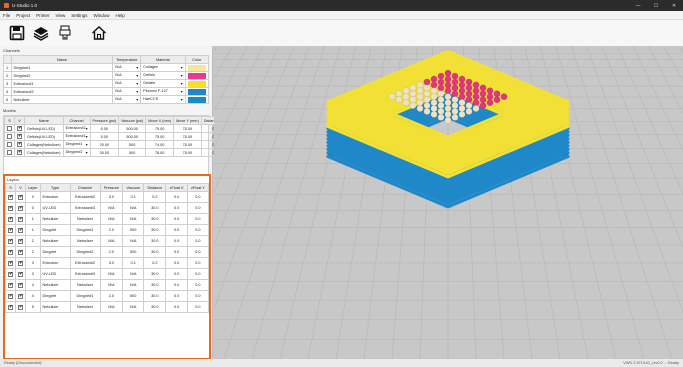  Describe the element at coordinates (44, 152) in the screenshot. I see `model-name: Collagen(Nebulizer)` at that location.